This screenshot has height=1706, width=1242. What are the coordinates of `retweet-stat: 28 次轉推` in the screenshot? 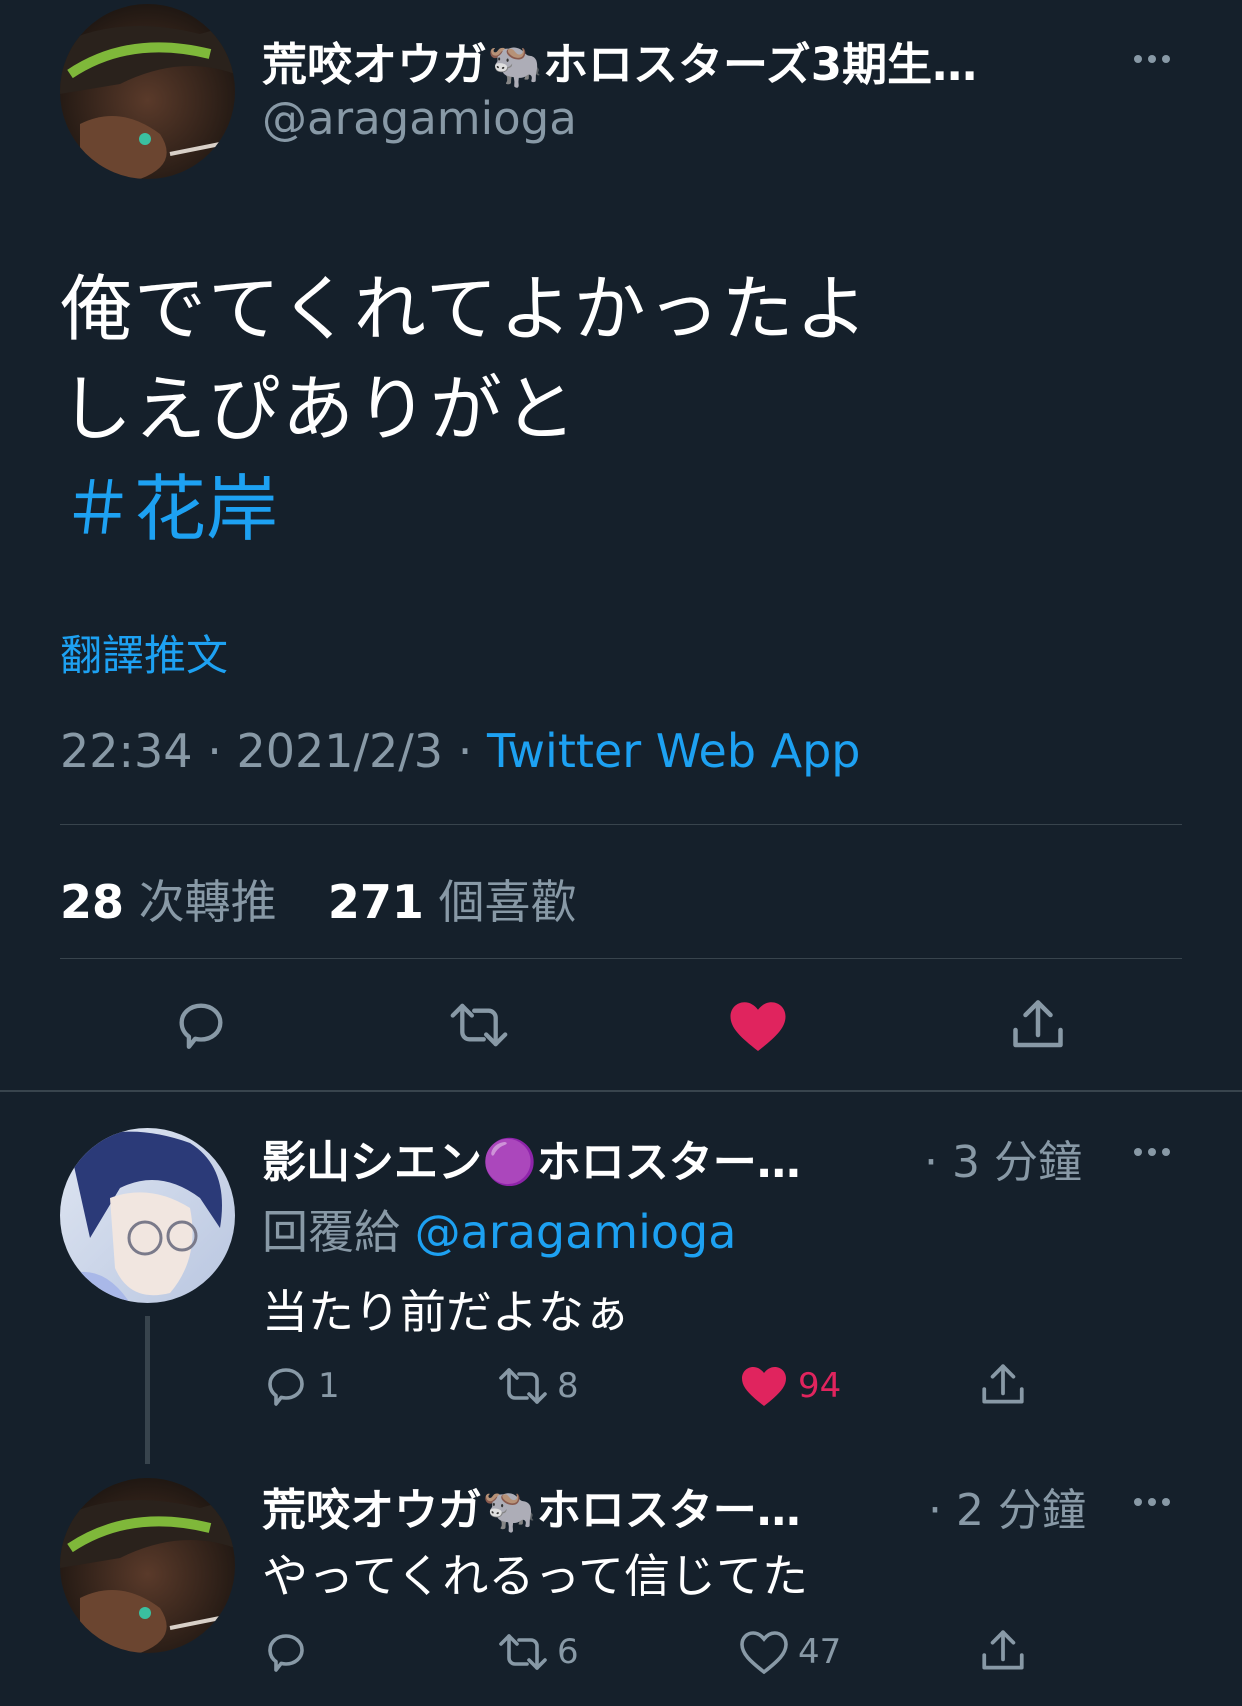 It's located at (175, 902).